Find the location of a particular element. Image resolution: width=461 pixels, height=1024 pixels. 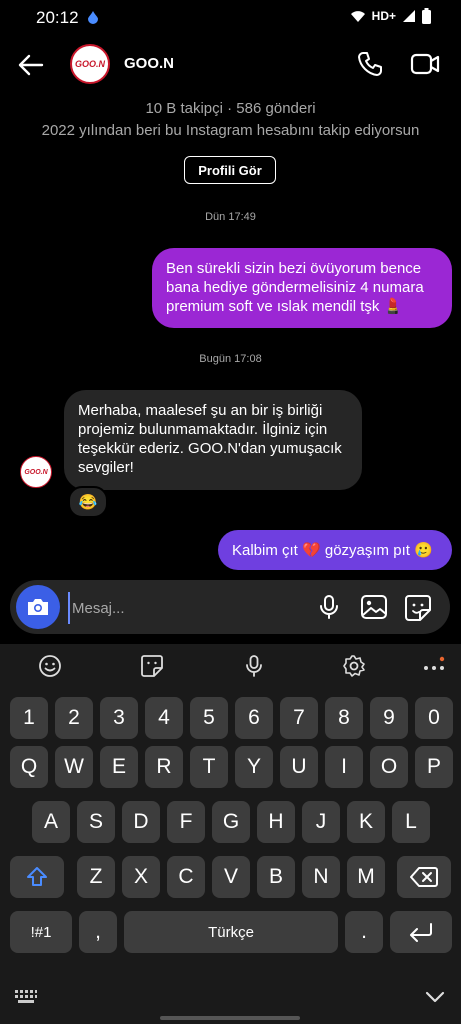

key-i: I is located at coordinates (344, 767).